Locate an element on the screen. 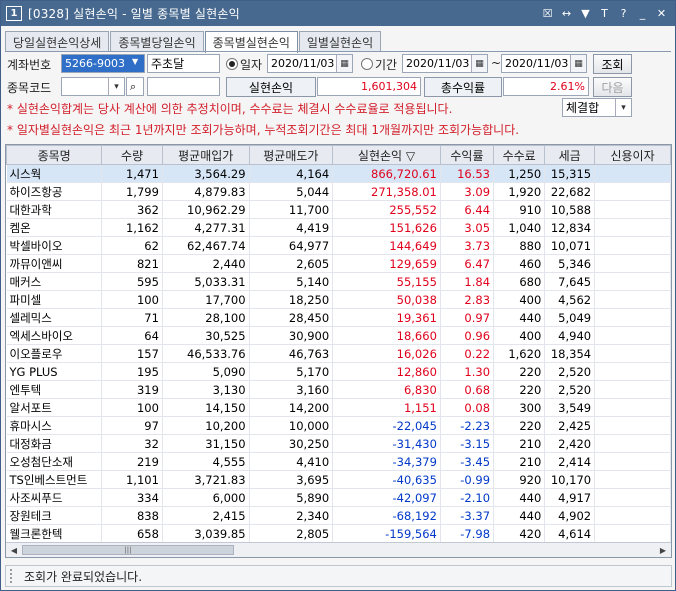  table-row: 오성첨단소재 219 4,555 4,410 -34,379 -3.45 210 2,414 is located at coordinates (338, 461).